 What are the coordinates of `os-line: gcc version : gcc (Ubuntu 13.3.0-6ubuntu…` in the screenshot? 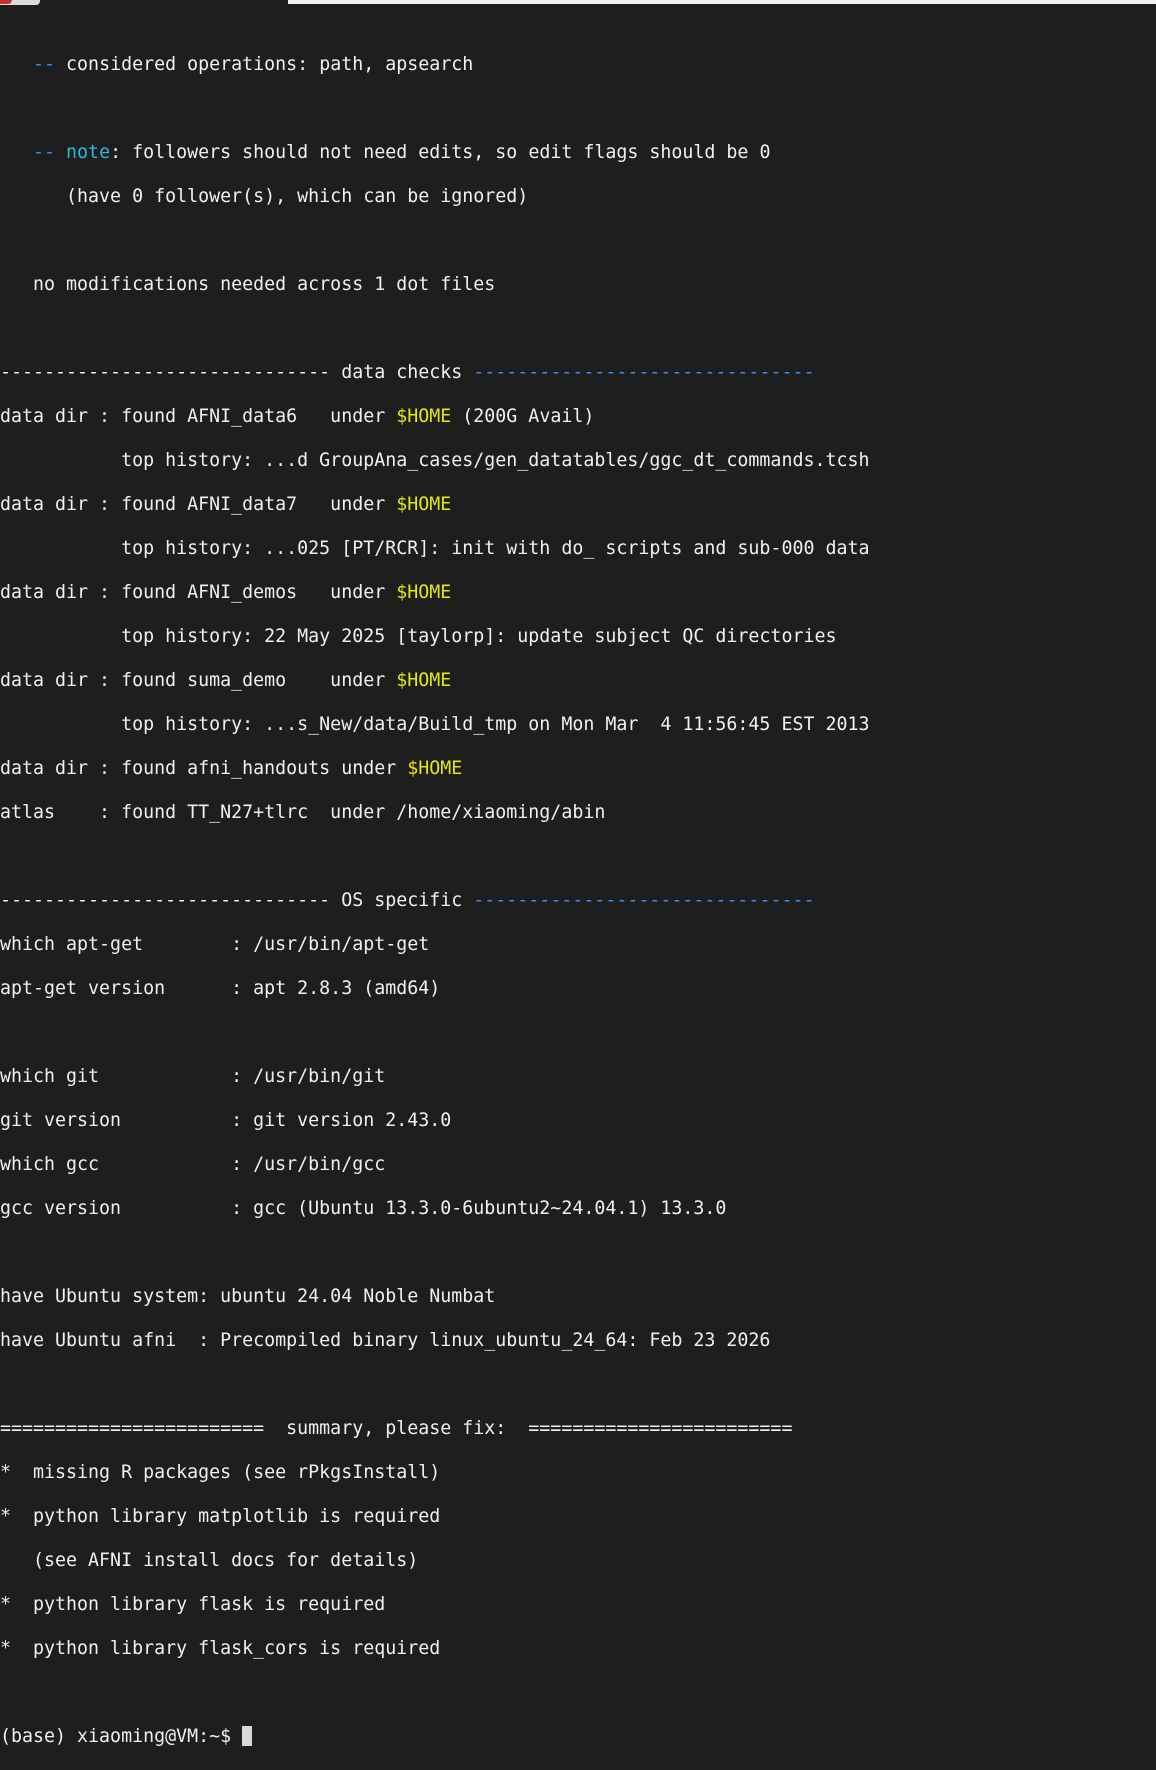 It's located at (363, 1208).